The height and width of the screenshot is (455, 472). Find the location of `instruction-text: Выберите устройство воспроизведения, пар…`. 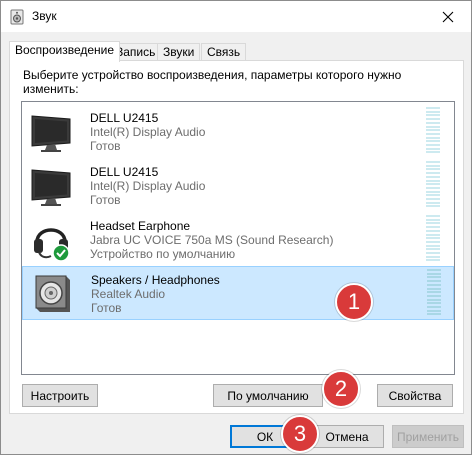

instruction-text: Выберите устройство воспроизведения, пар… is located at coordinates (212, 82).